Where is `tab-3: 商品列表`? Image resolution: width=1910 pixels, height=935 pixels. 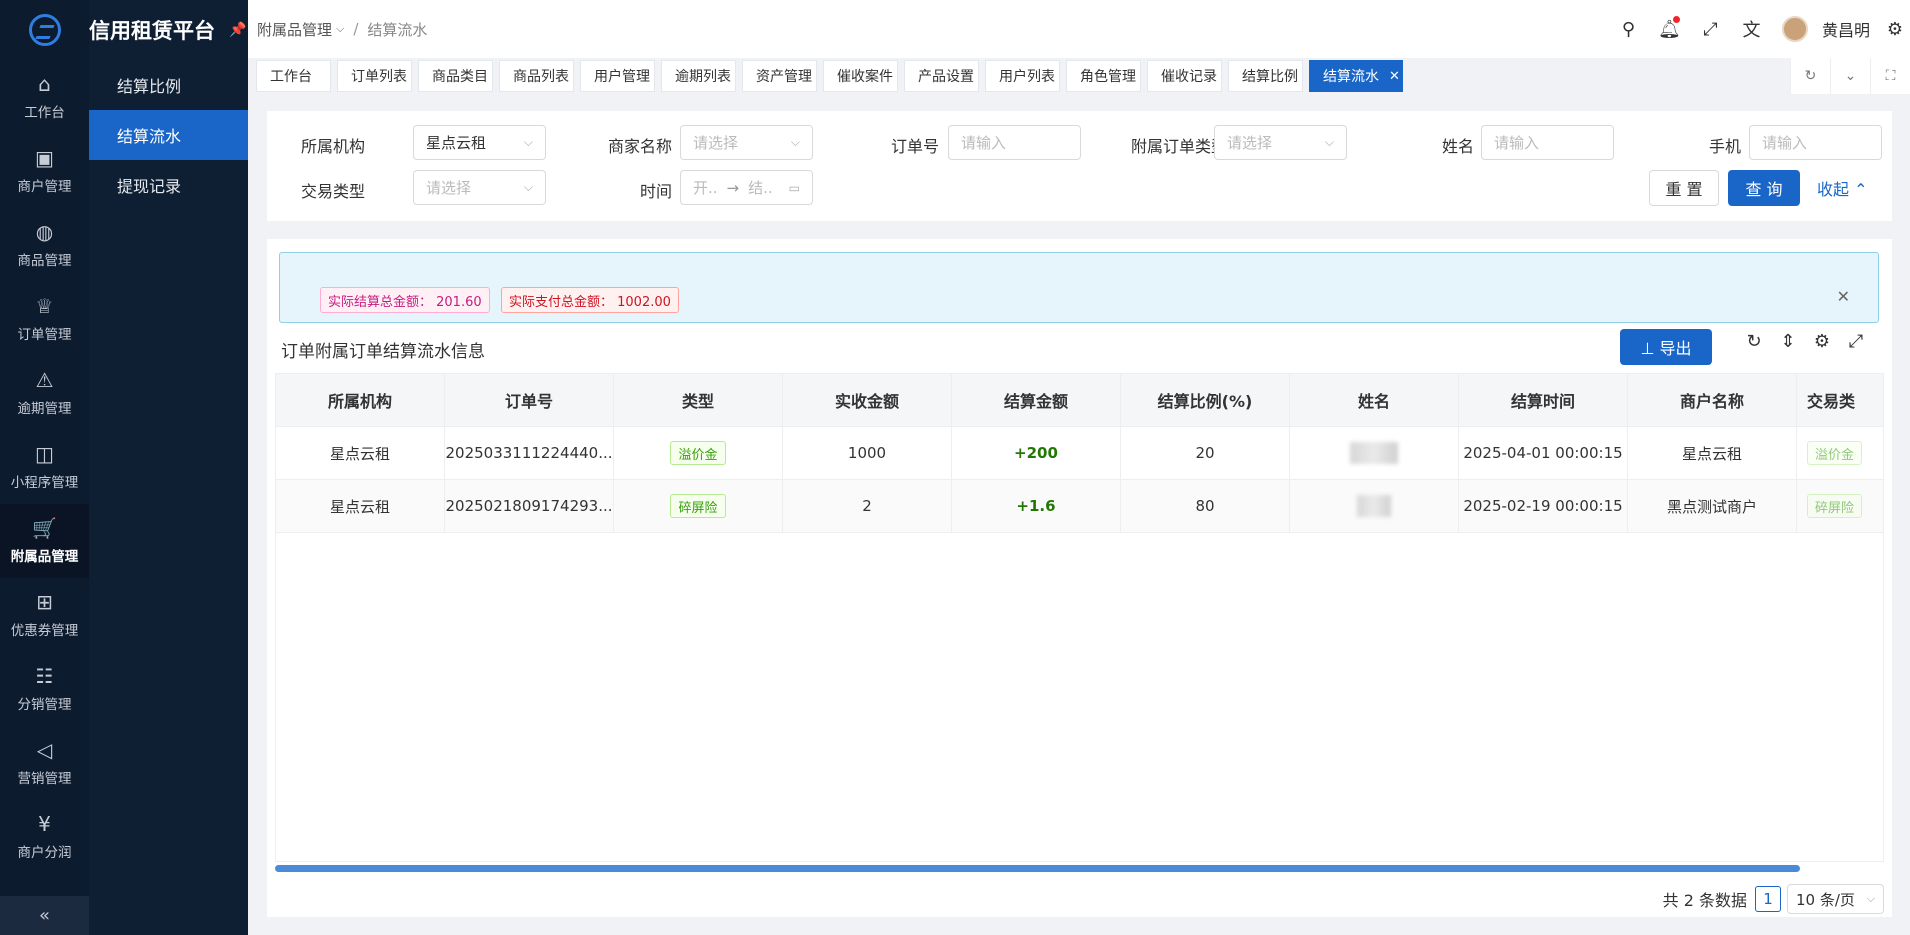
tab-3: 商品列表 is located at coordinates (536, 76).